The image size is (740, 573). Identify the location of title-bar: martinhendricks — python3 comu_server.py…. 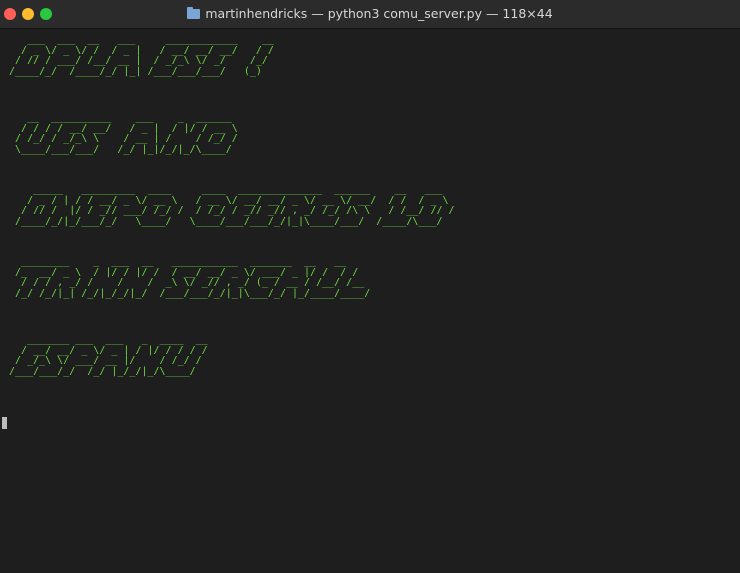
(370, 14).